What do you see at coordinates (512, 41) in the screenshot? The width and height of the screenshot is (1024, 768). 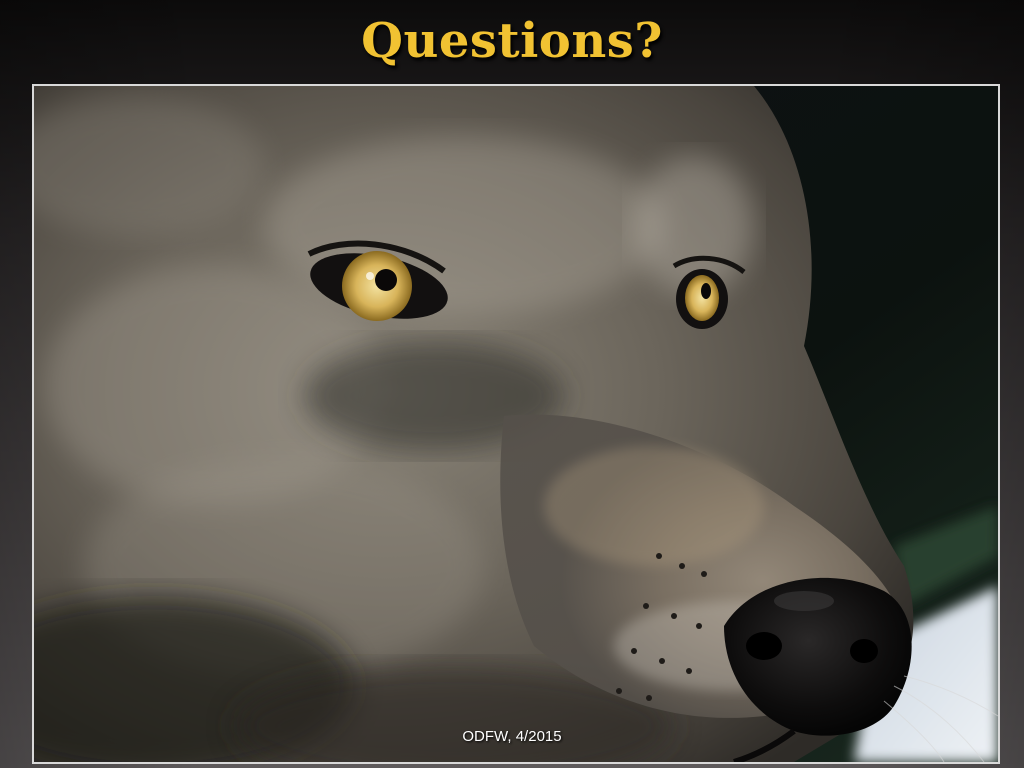 I see `slide-title: Questions?` at bounding box center [512, 41].